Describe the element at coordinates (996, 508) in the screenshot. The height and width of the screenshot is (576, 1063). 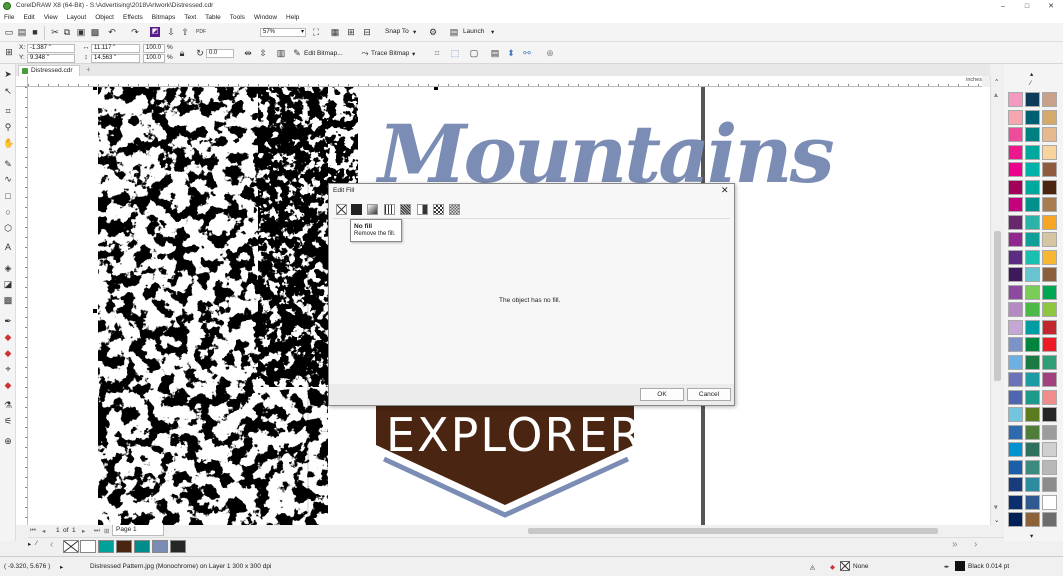
I see `scroll-bottom-icon: ⩔` at that location.